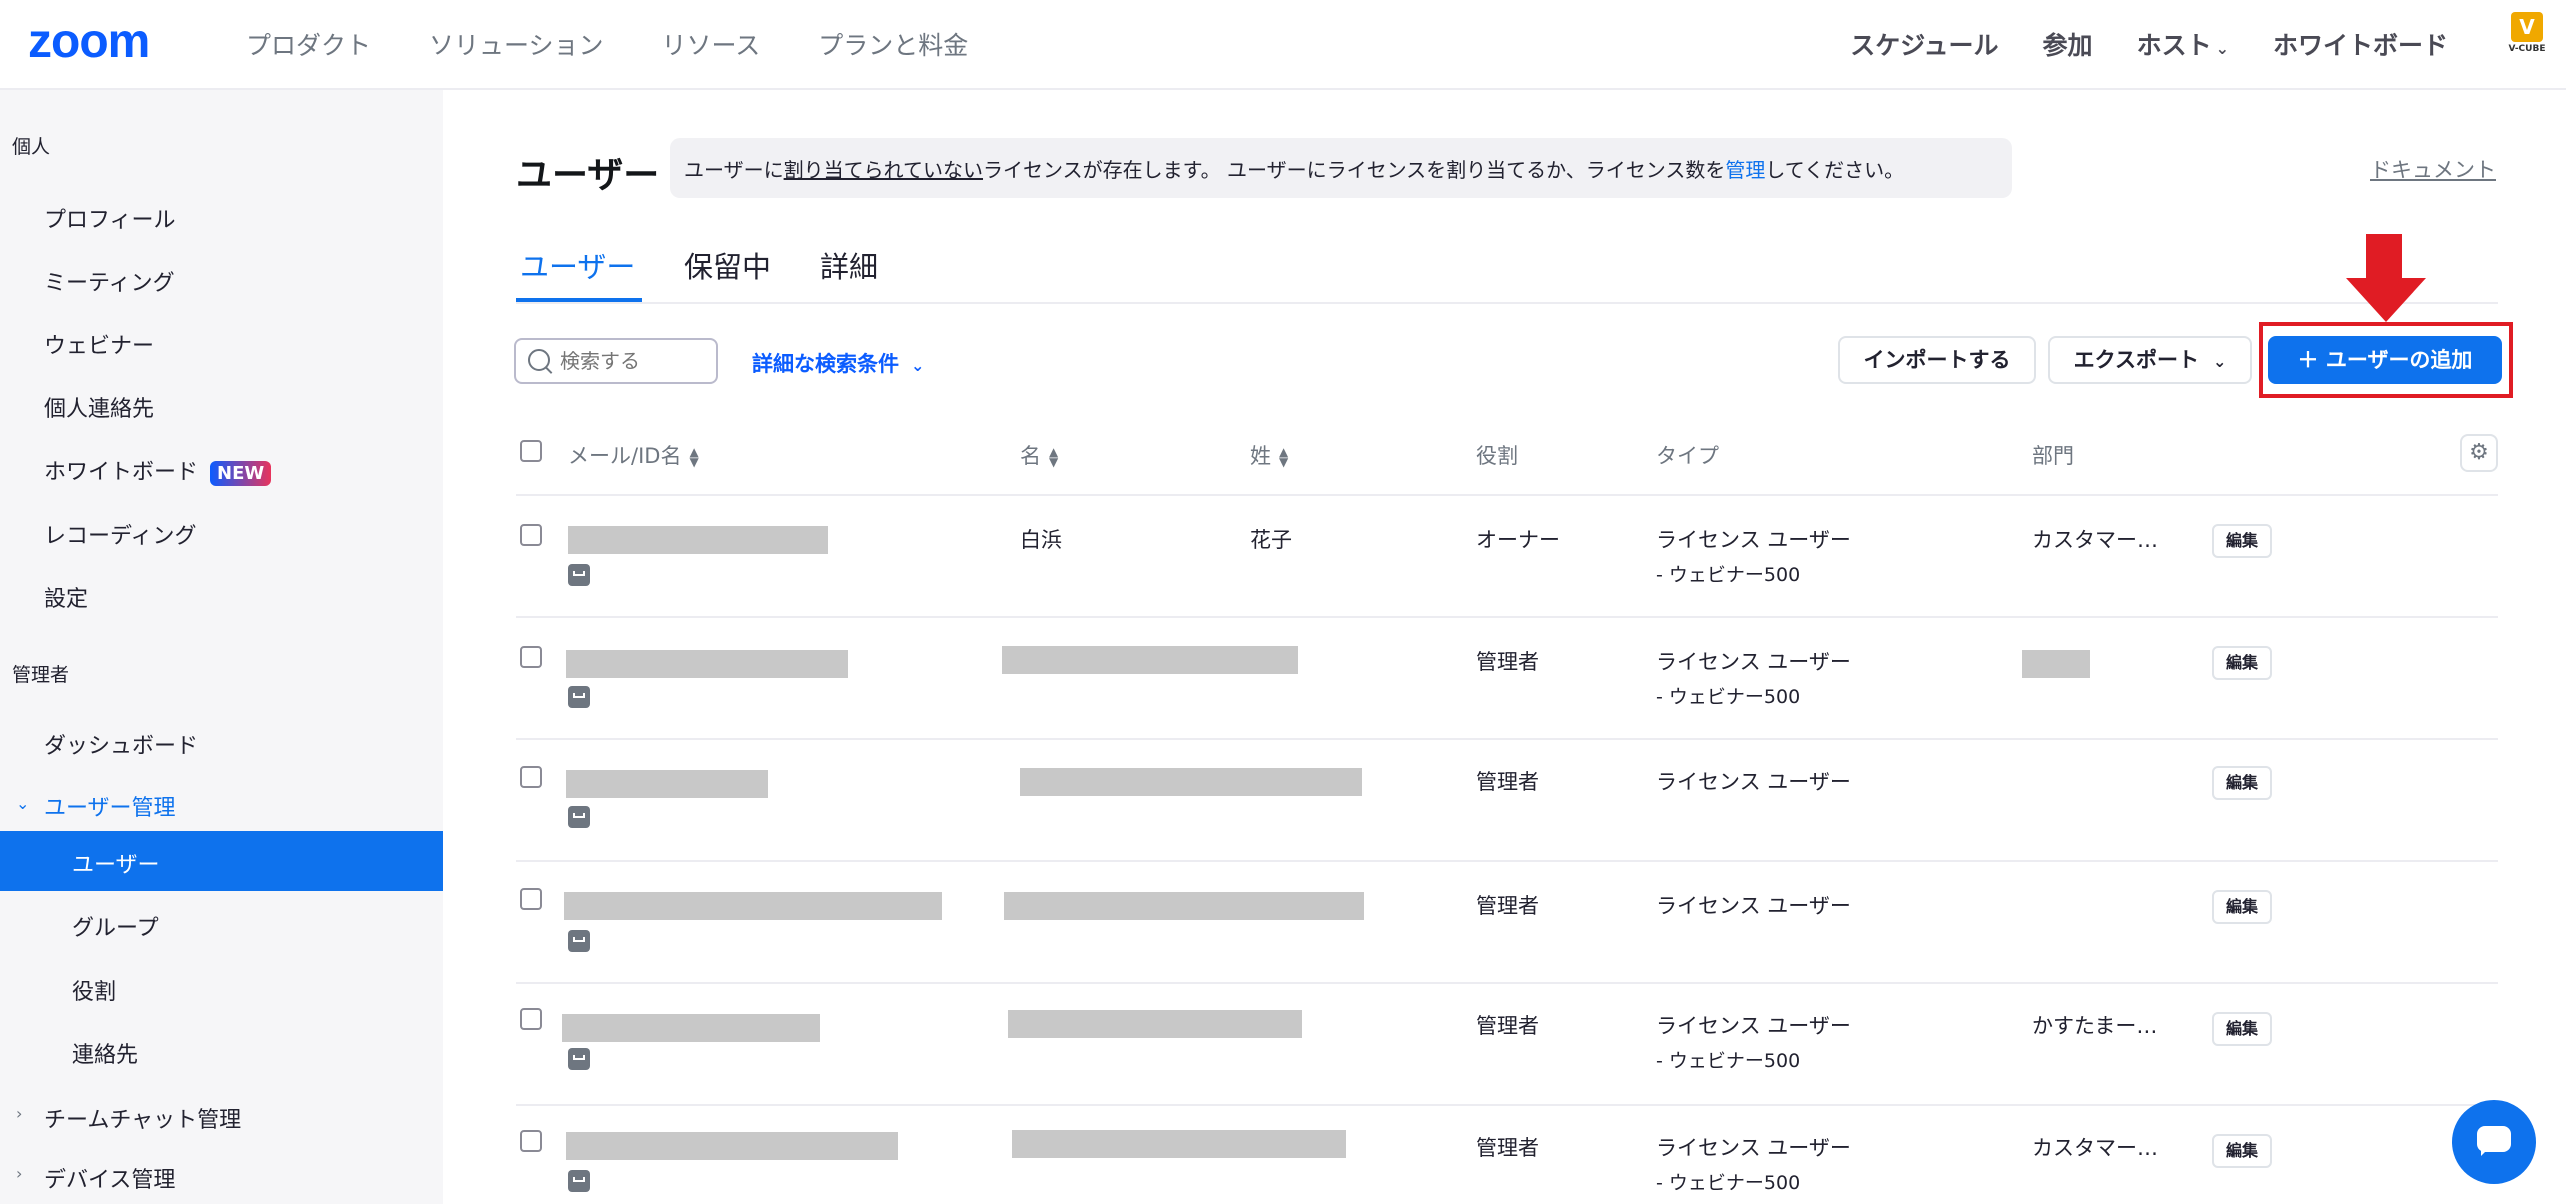  I want to click on active-tab-indicator, so click(579, 300).